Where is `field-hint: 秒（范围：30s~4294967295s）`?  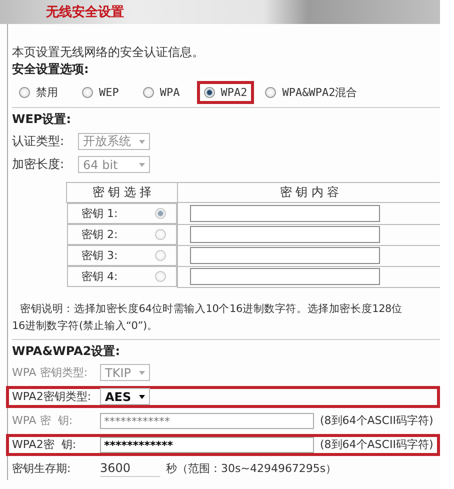 field-hint: 秒（范围：30s~4294967295s） is located at coordinates (251, 468).